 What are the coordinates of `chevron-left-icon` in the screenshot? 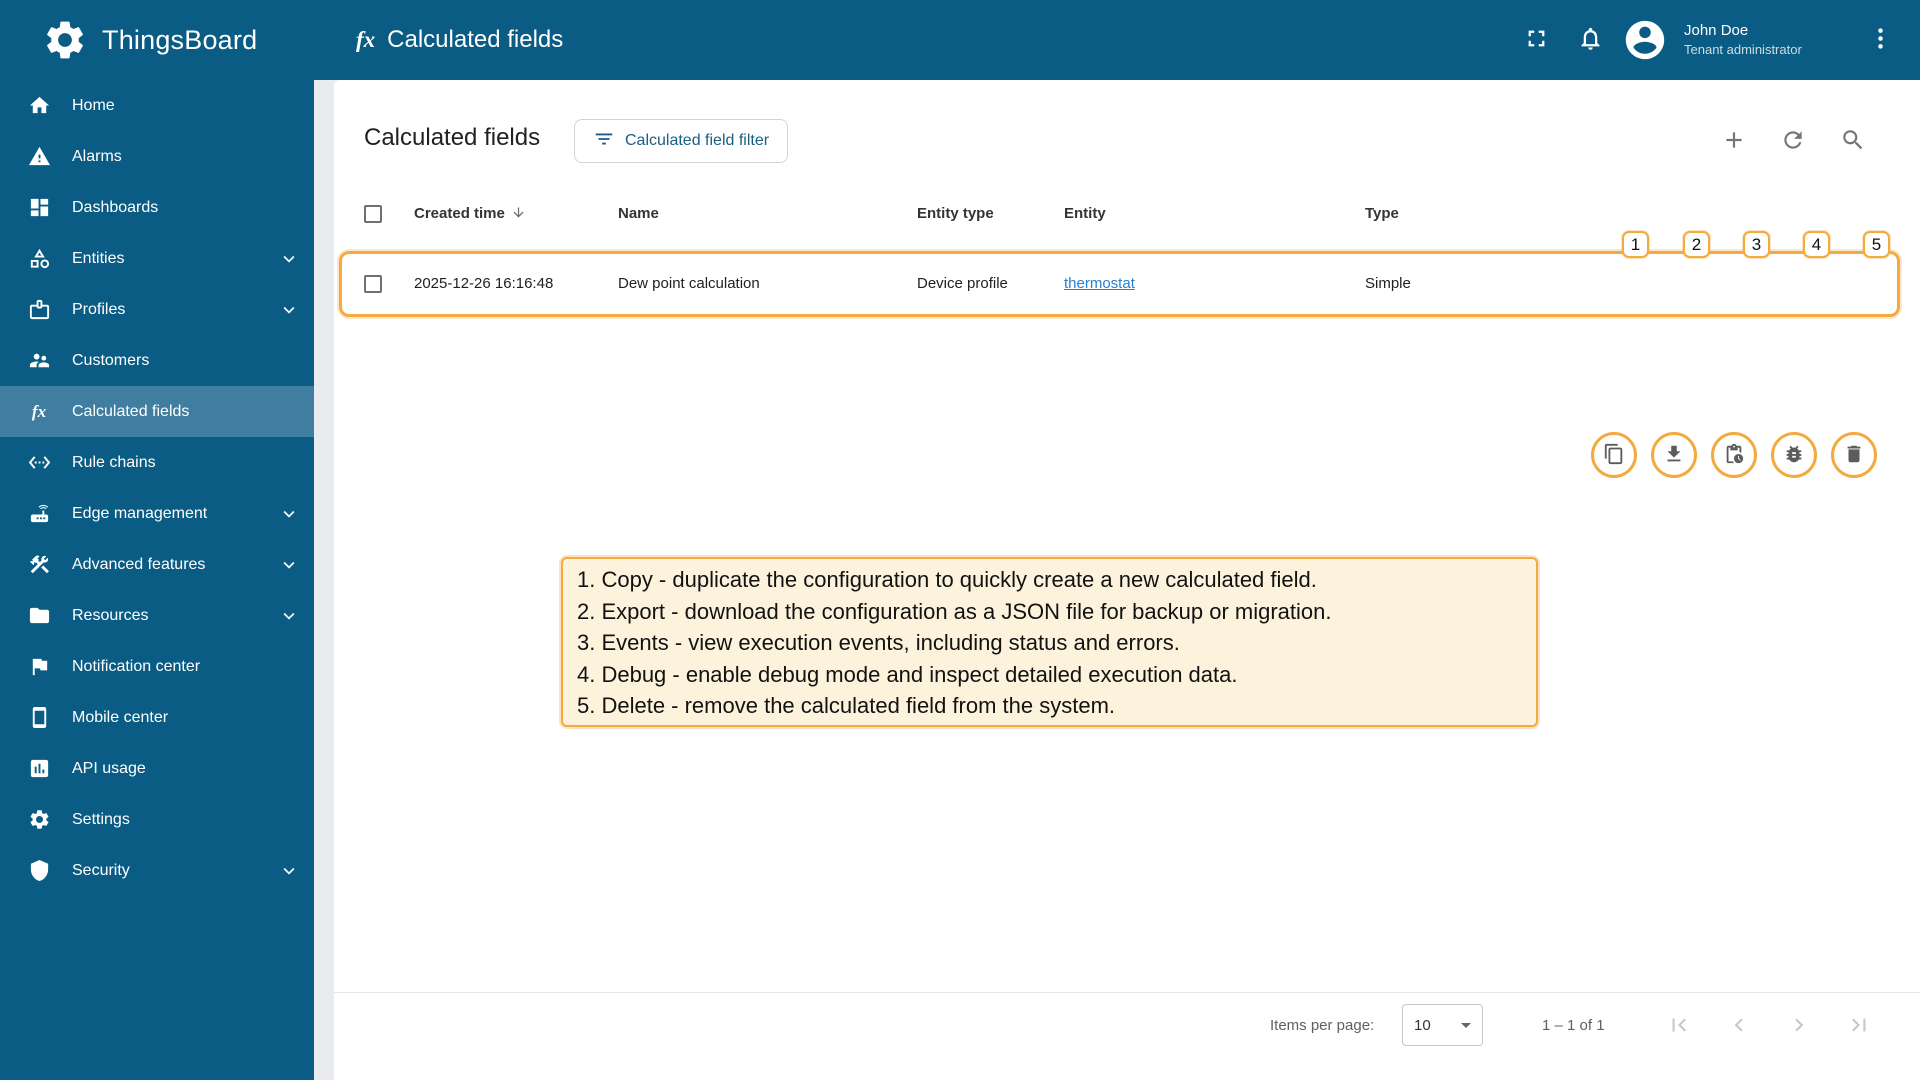 It's located at (1739, 1026).